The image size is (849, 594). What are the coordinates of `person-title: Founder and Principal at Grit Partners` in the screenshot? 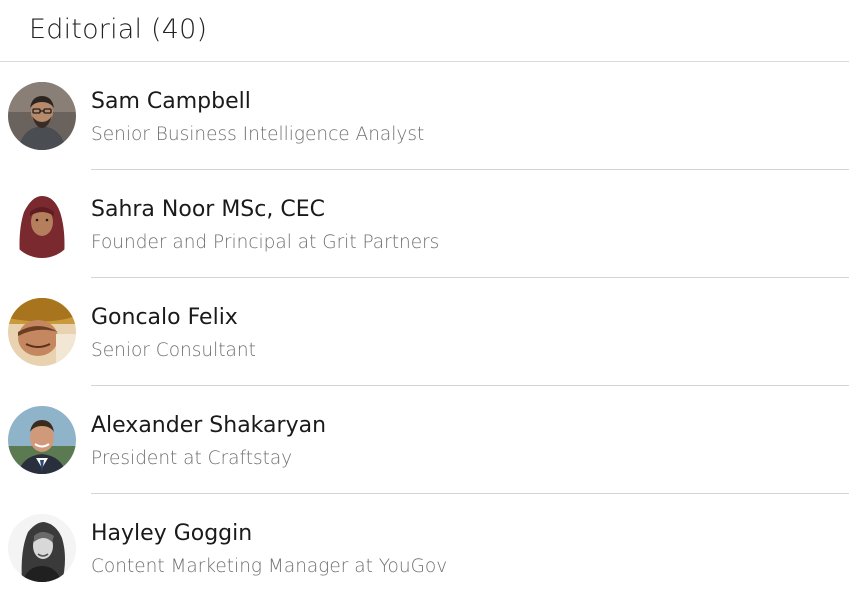 It's located at (265, 242).